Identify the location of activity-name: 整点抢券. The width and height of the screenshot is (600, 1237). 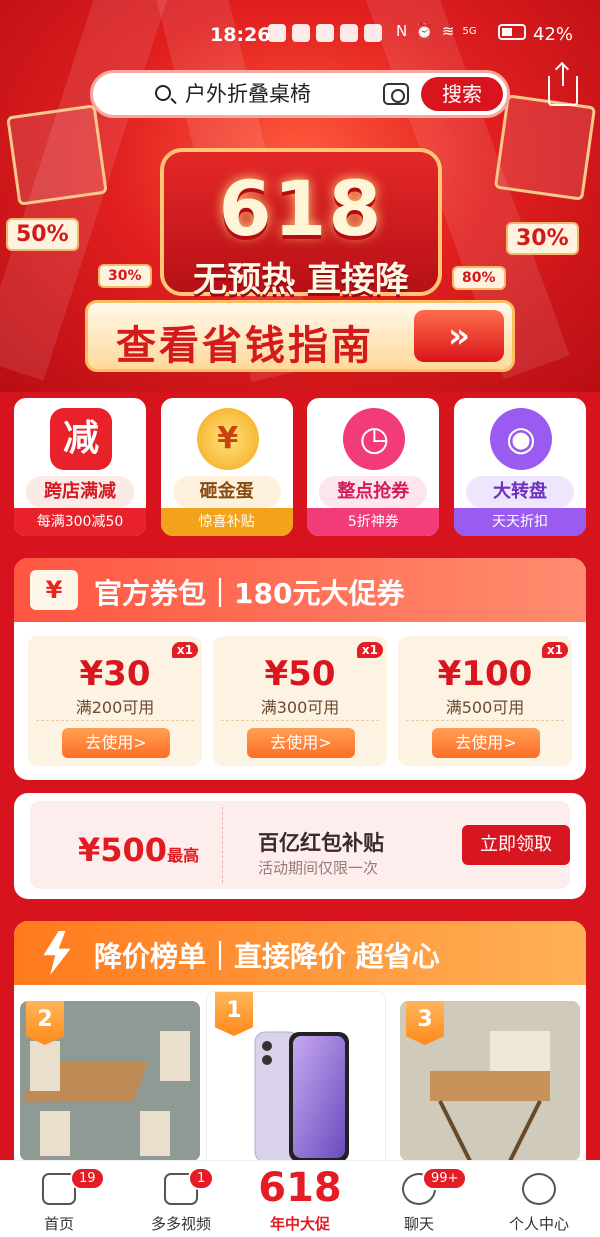
(373, 492).